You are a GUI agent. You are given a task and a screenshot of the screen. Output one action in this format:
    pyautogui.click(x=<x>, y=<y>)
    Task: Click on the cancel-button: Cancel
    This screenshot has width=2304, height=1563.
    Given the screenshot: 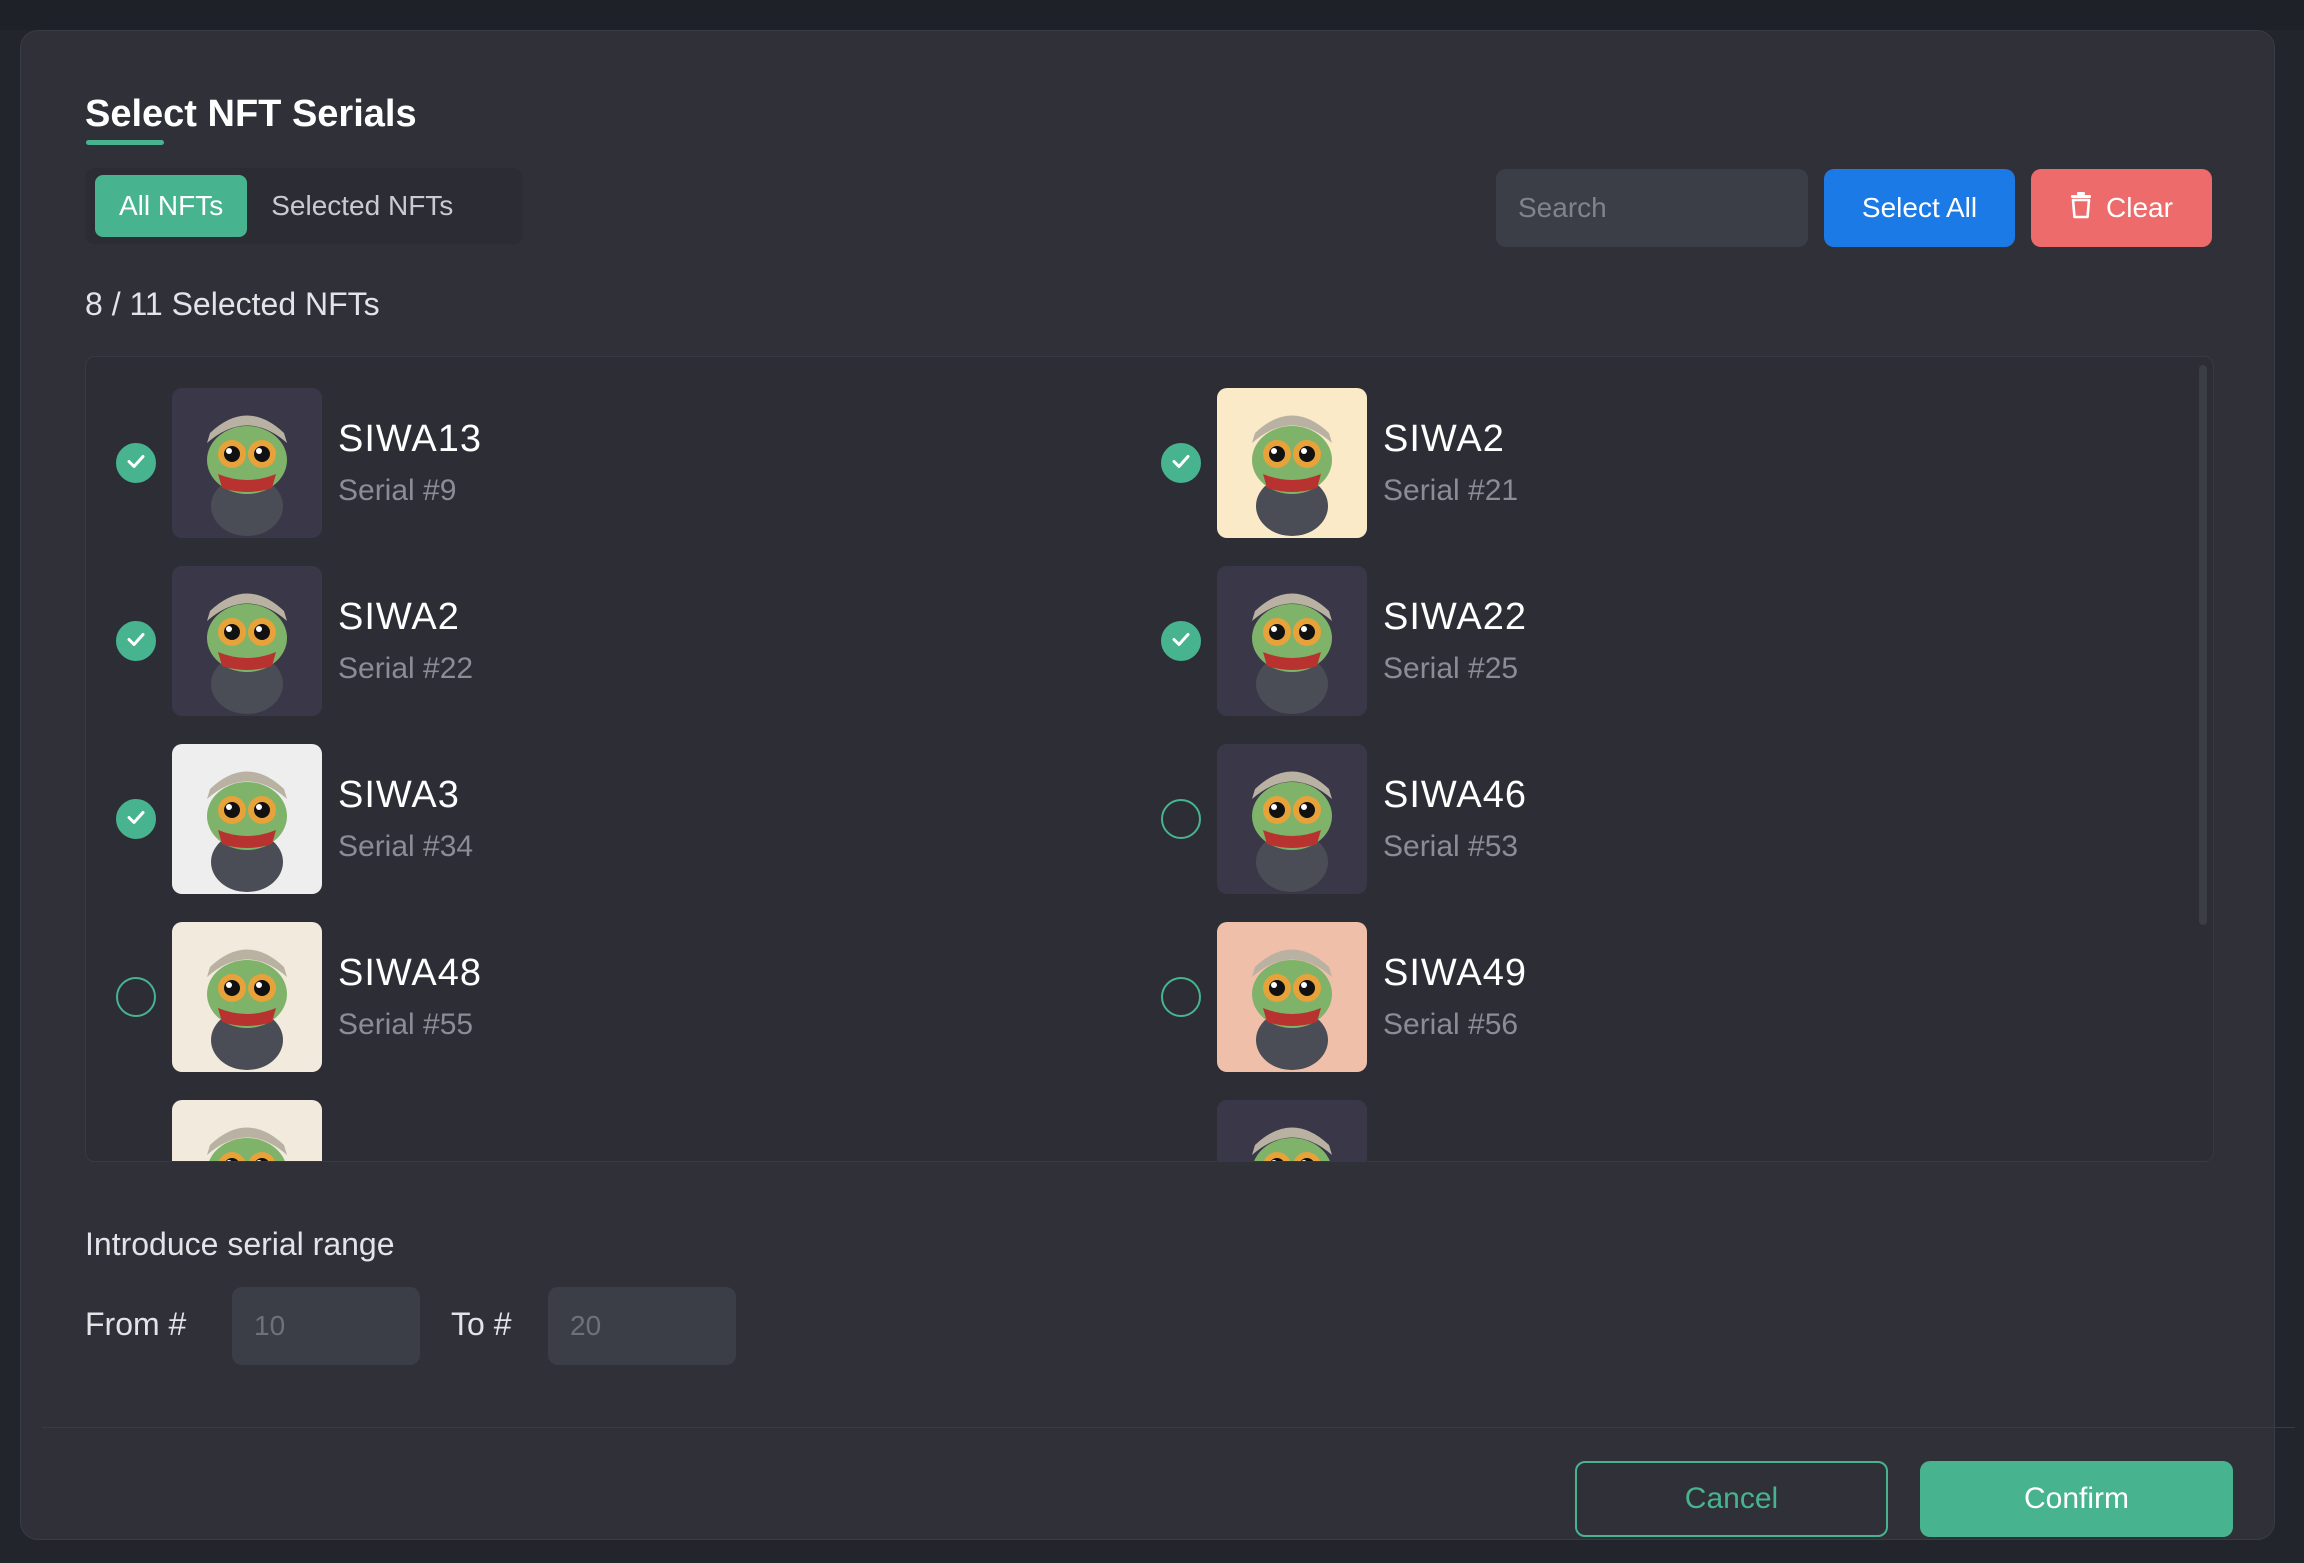 What is the action you would take?
    pyautogui.click(x=1731, y=1499)
    